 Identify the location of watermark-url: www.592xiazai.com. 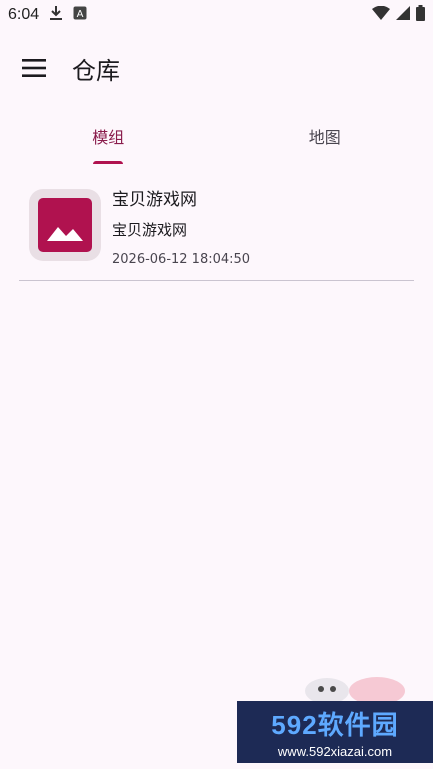
(335, 751).